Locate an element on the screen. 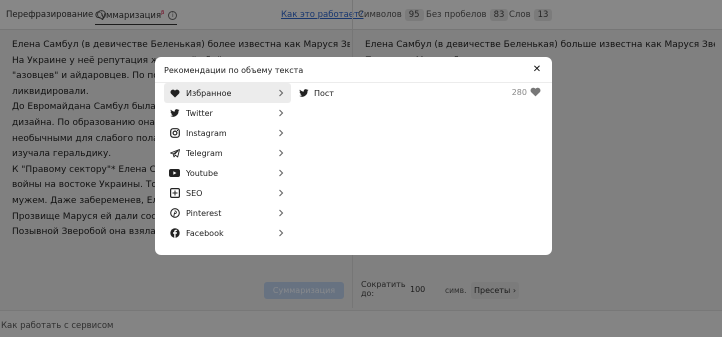  category-label: Twitter is located at coordinates (199, 113).